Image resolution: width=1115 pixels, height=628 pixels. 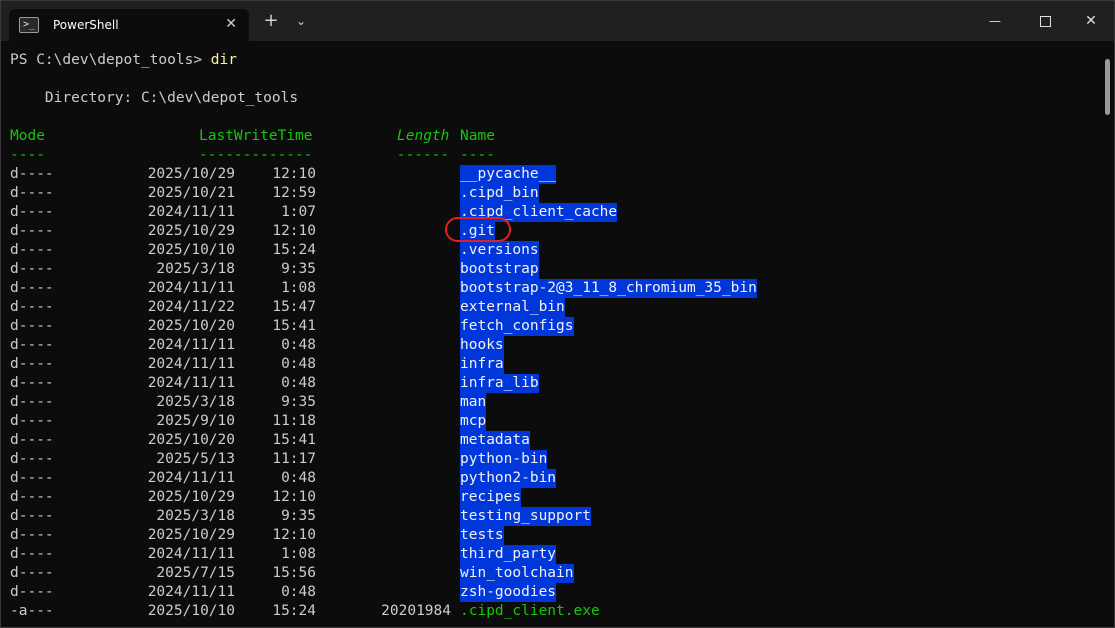 I want to click on command: dir, so click(x=223, y=60).